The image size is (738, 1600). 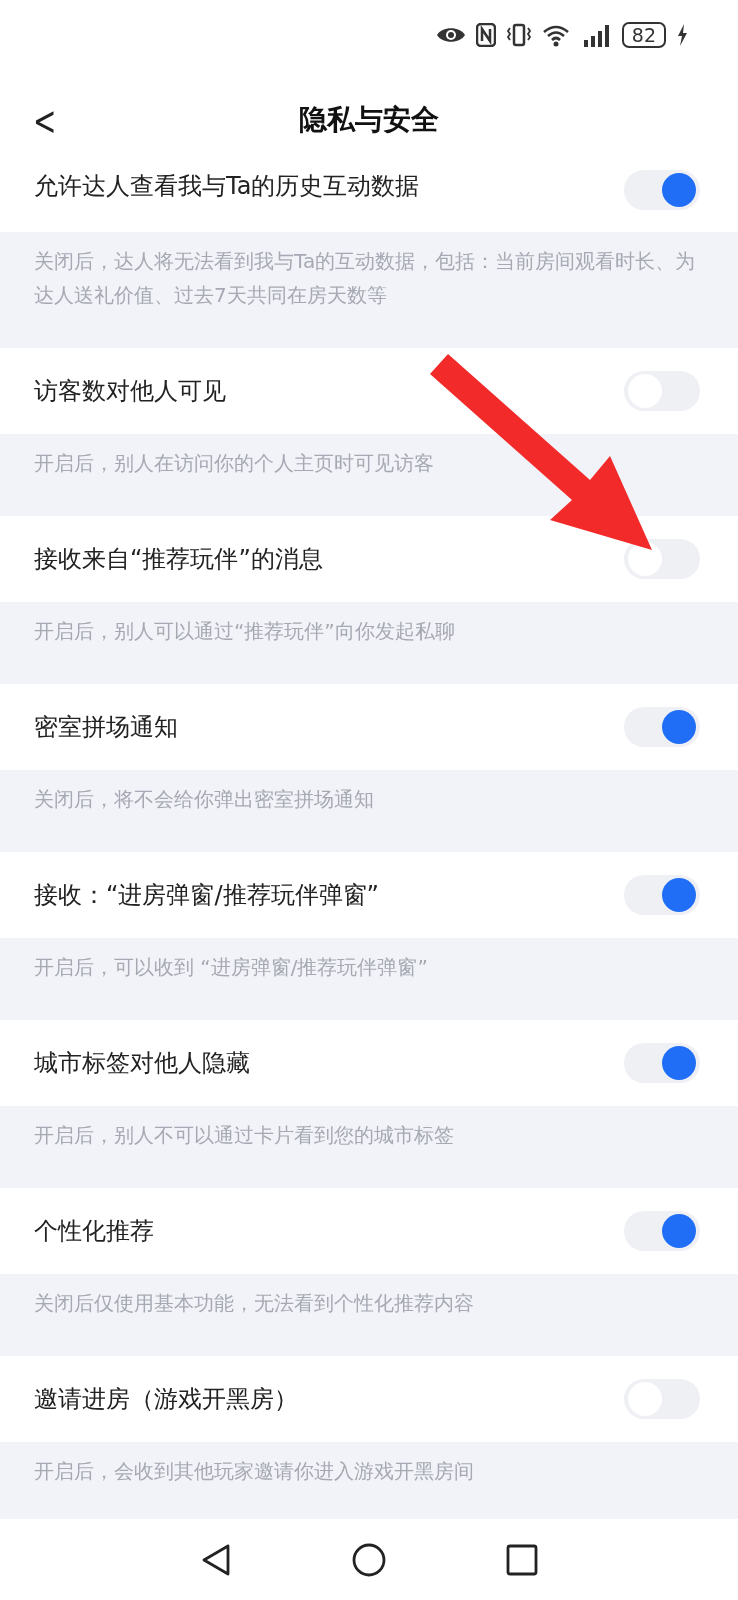 What do you see at coordinates (204, 799) in the screenshot?
I see `setting-description: 关闭后，将不会给你弹出密室拼场通知` at bounding box center [204, 799].